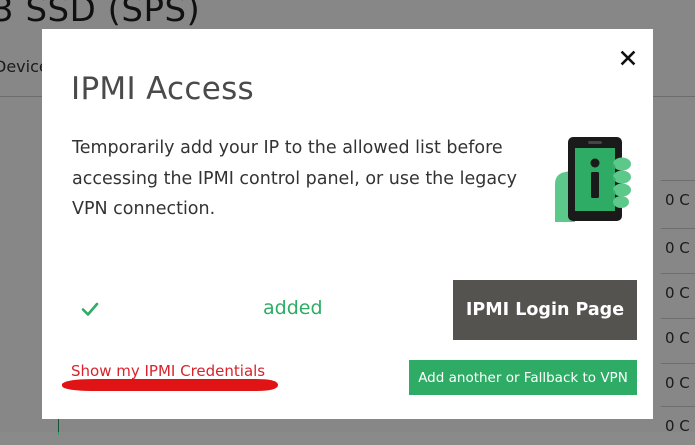 Image resolution: width=695 pixels, height=445 pixels. I want to click on status-text: added, so click(293, 308).